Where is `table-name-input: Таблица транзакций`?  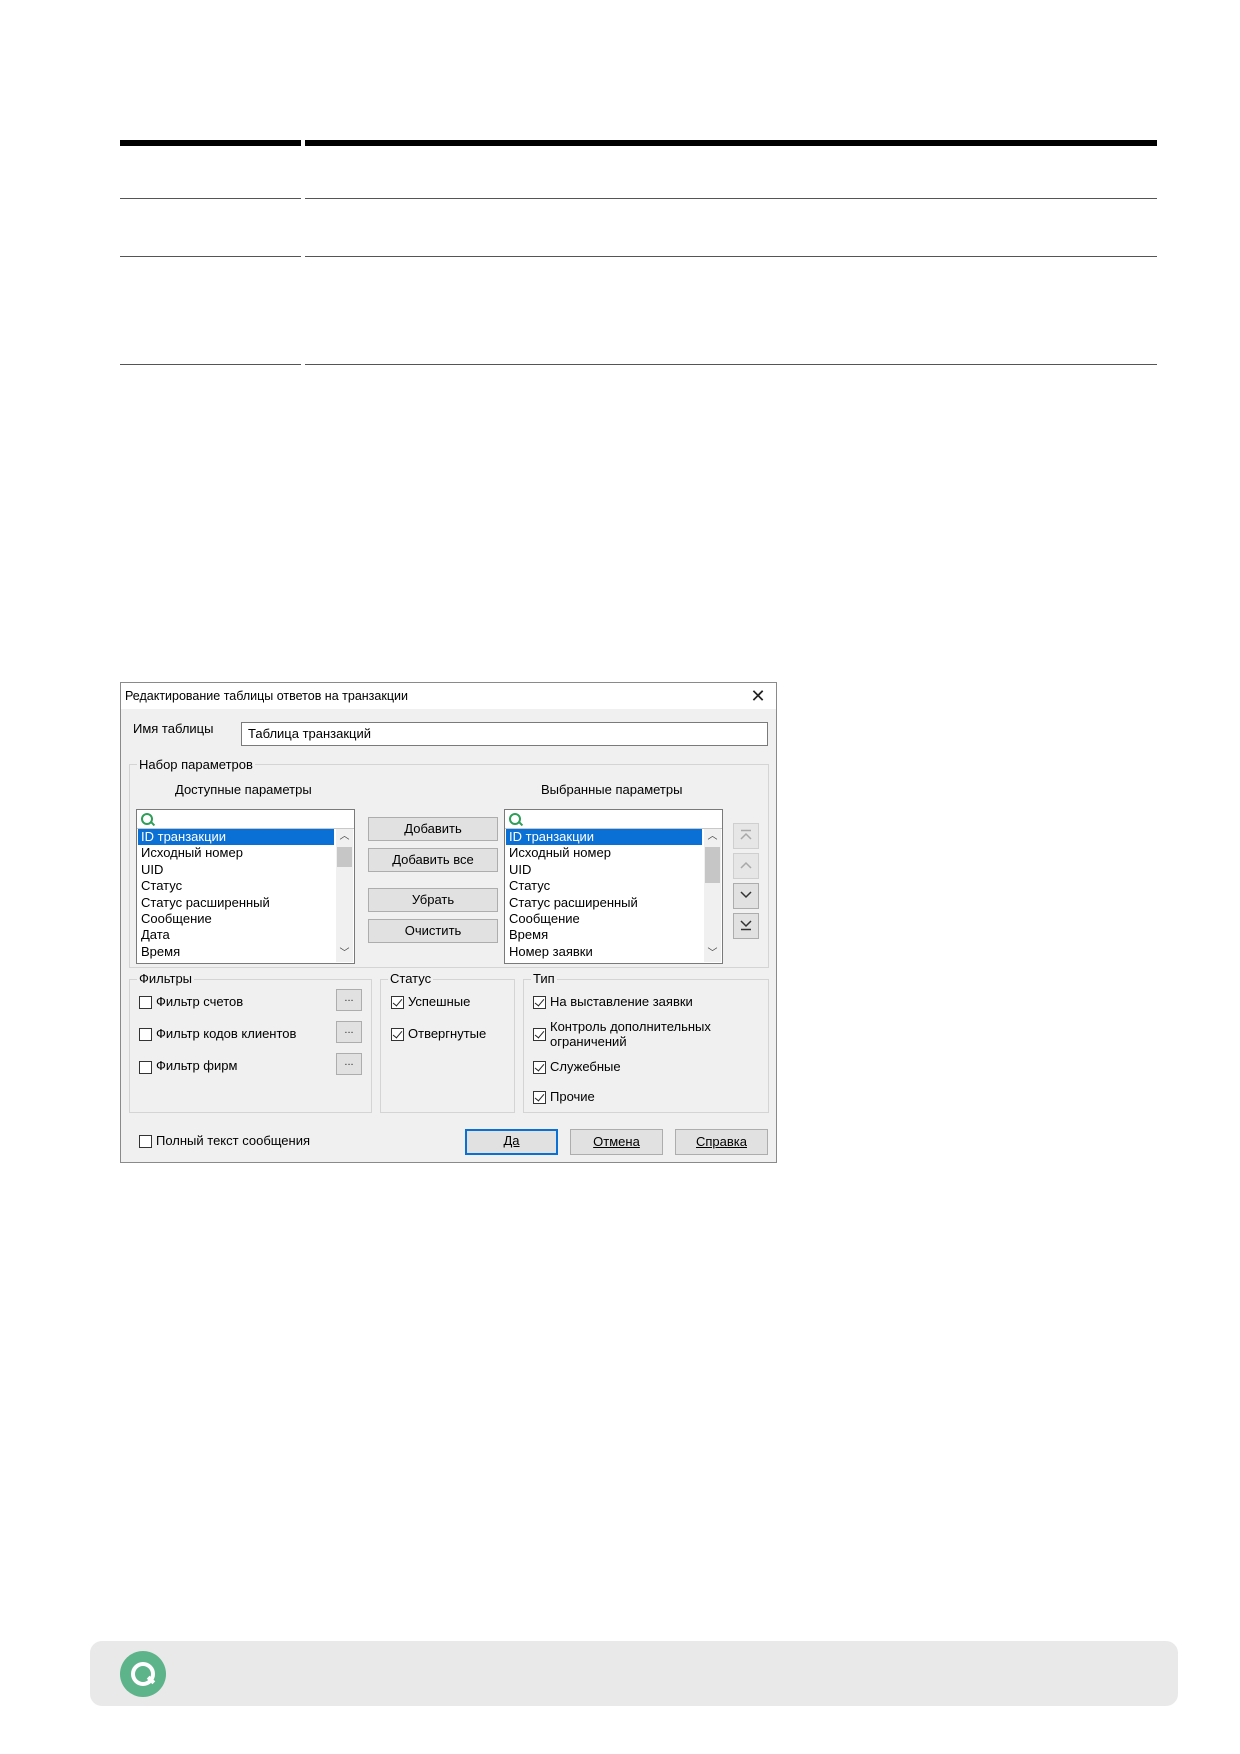
table-name-input: Таблица транзакций is located at coordinates (504, 734).